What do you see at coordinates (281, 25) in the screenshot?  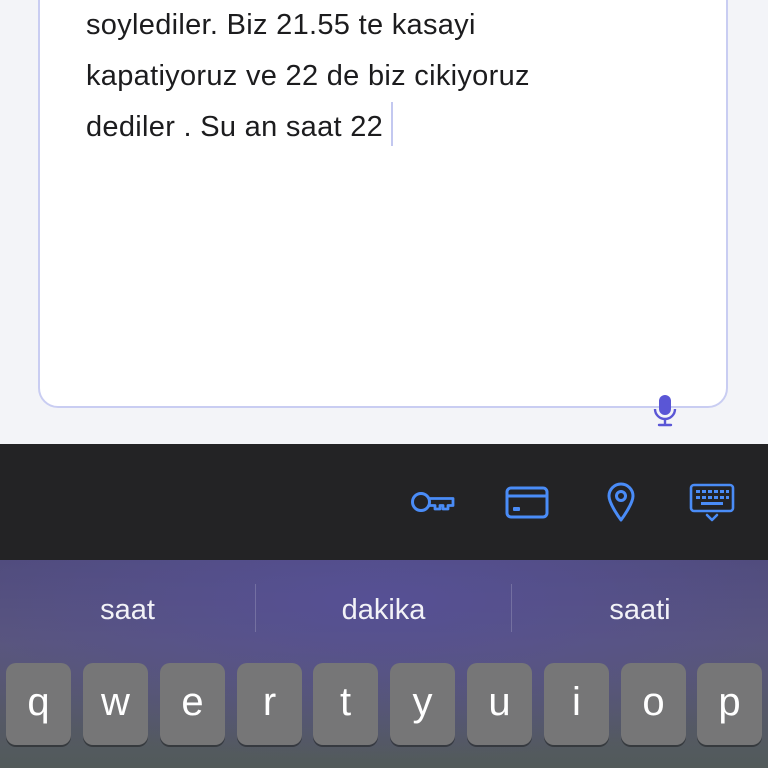 I see `text-line-1: soylediler. Biz 21.55 te kasayi` at bounding box center [281, 25].